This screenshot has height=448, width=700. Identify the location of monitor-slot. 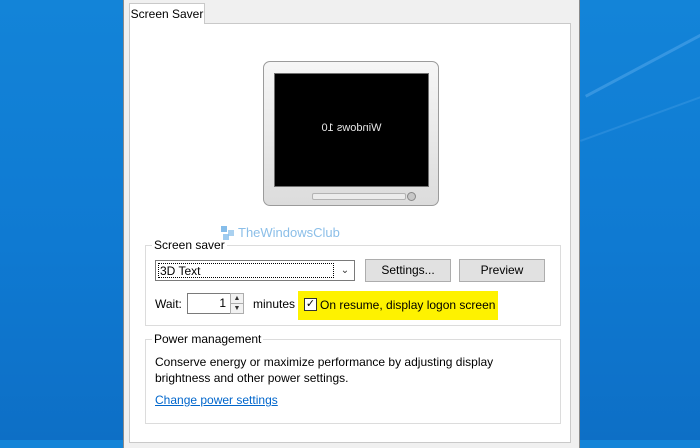
(359, 196).